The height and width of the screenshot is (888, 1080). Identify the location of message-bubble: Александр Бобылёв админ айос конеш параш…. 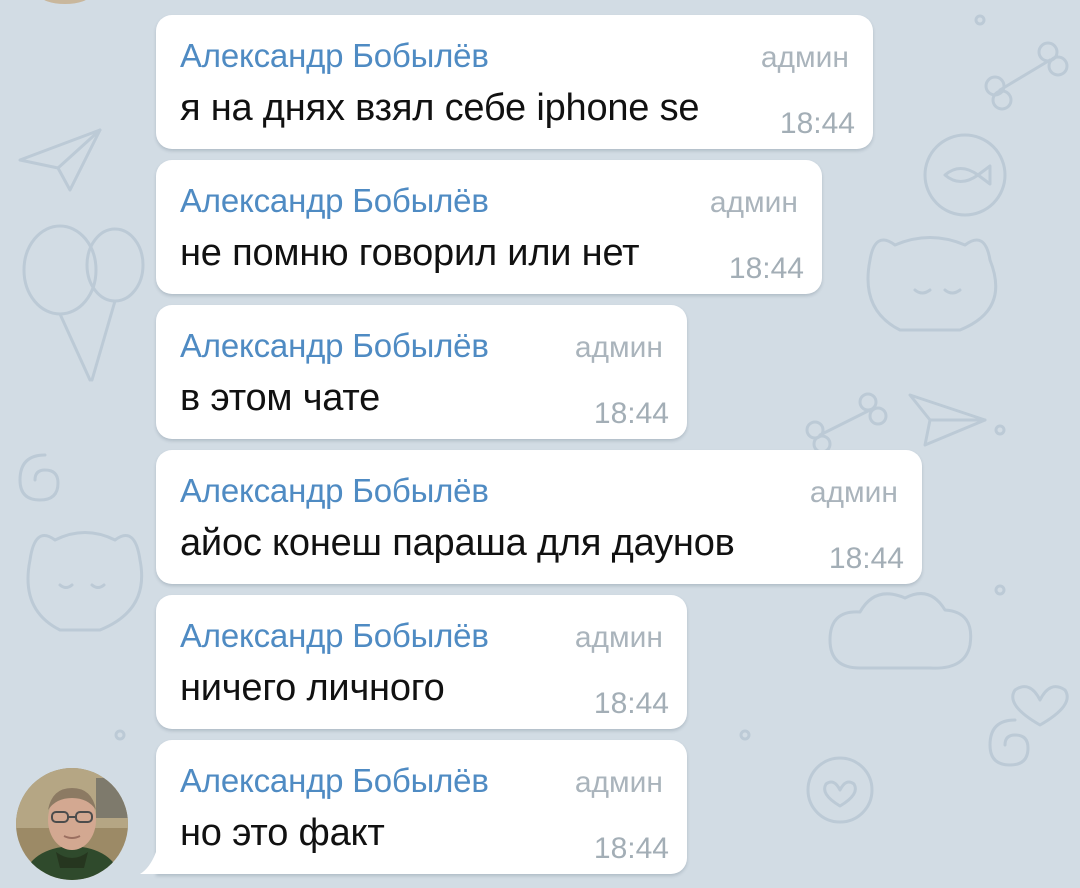
(539, 517).